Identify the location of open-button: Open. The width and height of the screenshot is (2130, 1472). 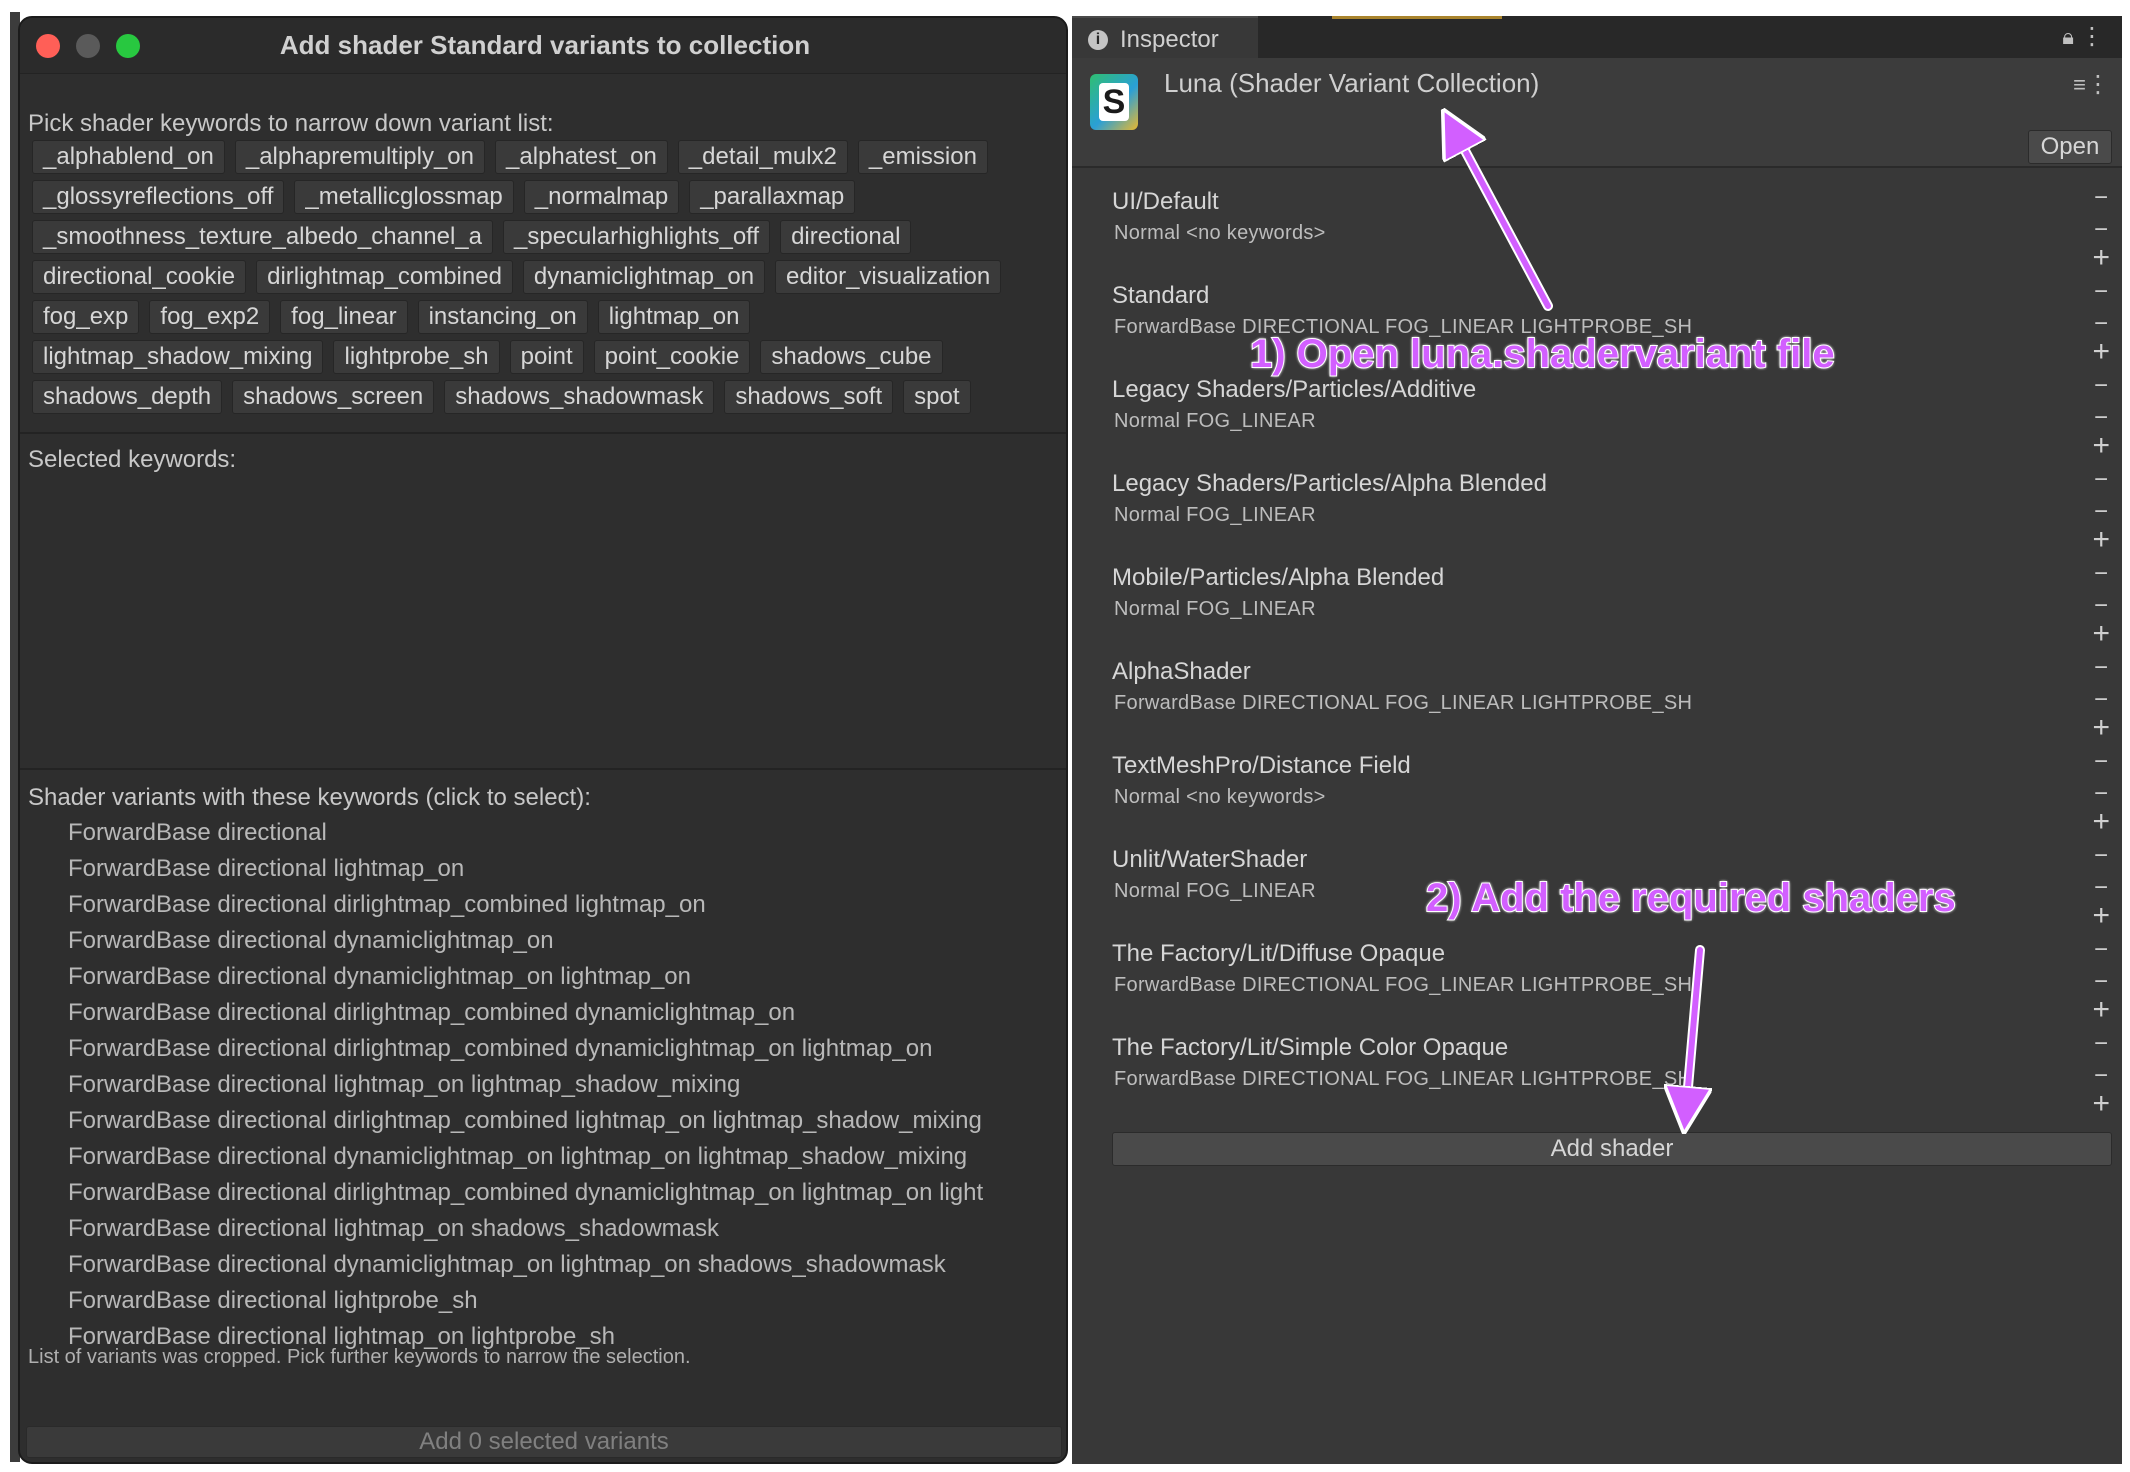
(2070, 147).